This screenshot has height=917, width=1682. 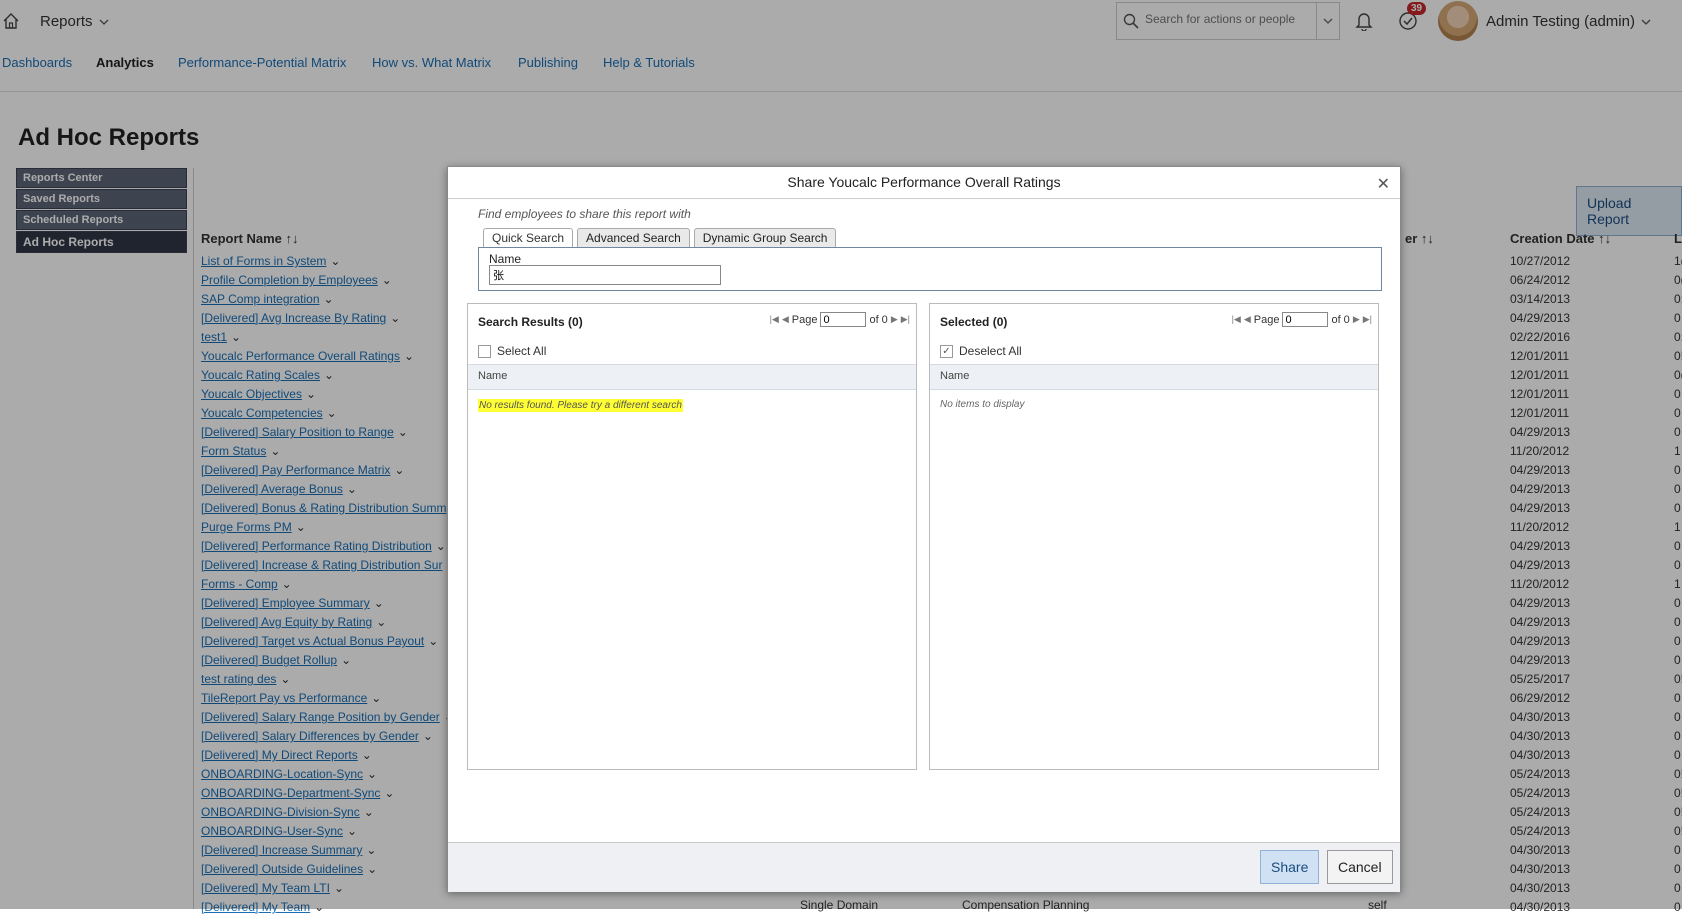 I want to click on name-input, so click(x=605, y=275).